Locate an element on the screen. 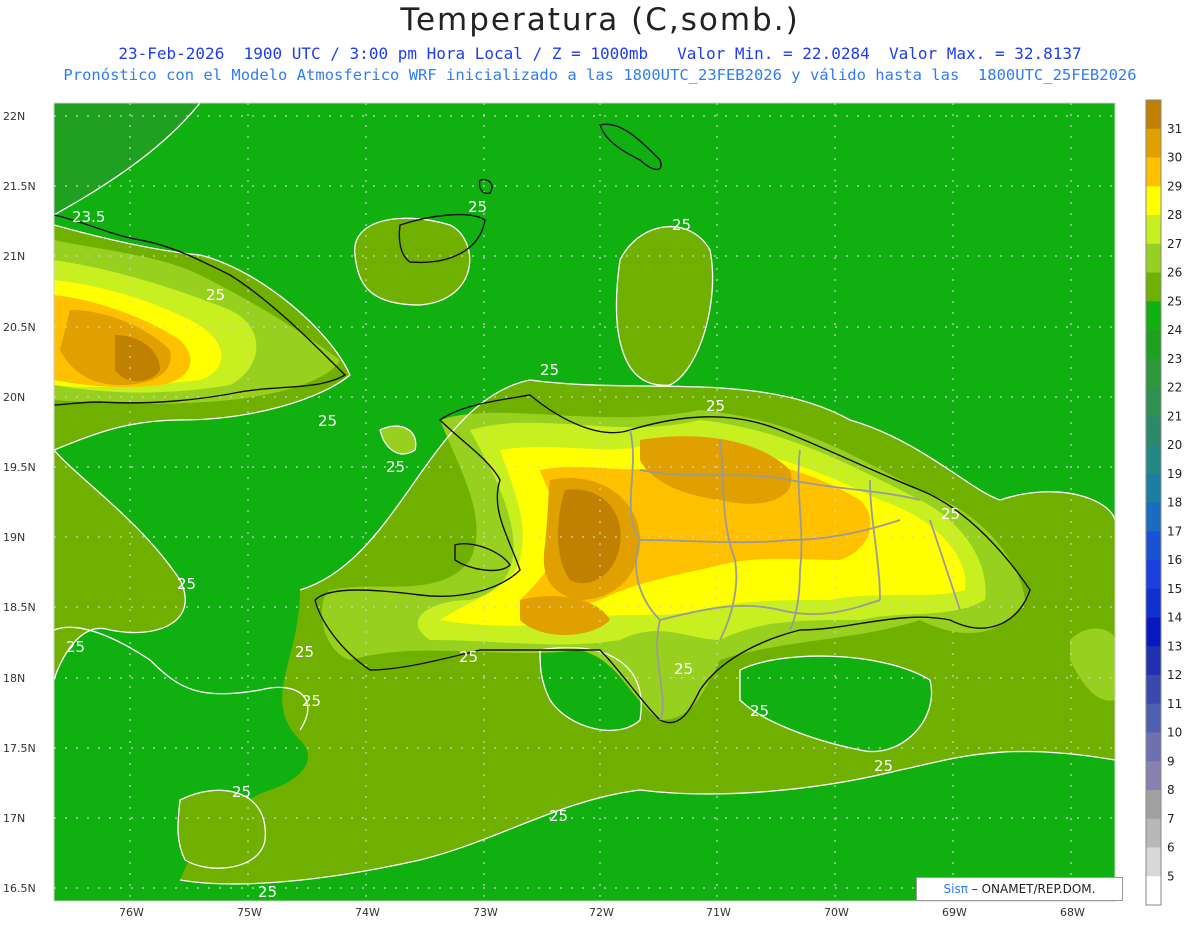 The image size is (1200, 927). colorbar-tick-label: 21 is located at coordinates (1174, 416).